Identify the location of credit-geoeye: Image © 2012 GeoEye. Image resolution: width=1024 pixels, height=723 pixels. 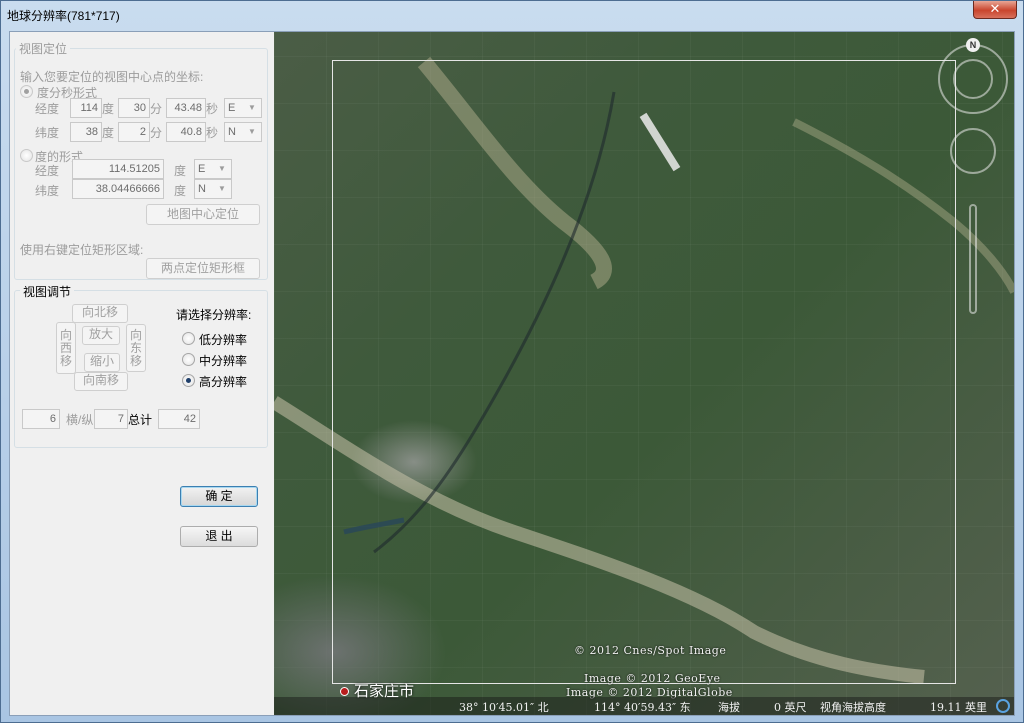
(652, 678).